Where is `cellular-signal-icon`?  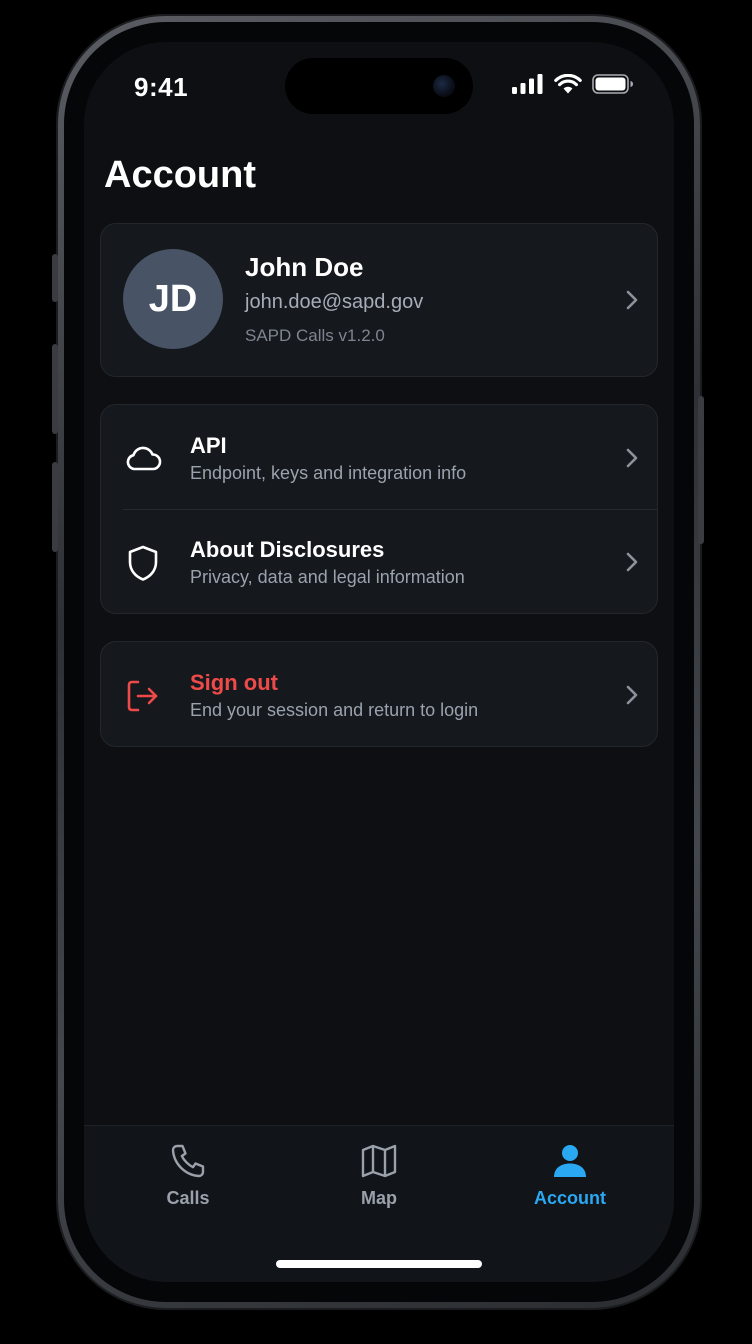 cellular-signal-icon is located at coordinates (527, 84).